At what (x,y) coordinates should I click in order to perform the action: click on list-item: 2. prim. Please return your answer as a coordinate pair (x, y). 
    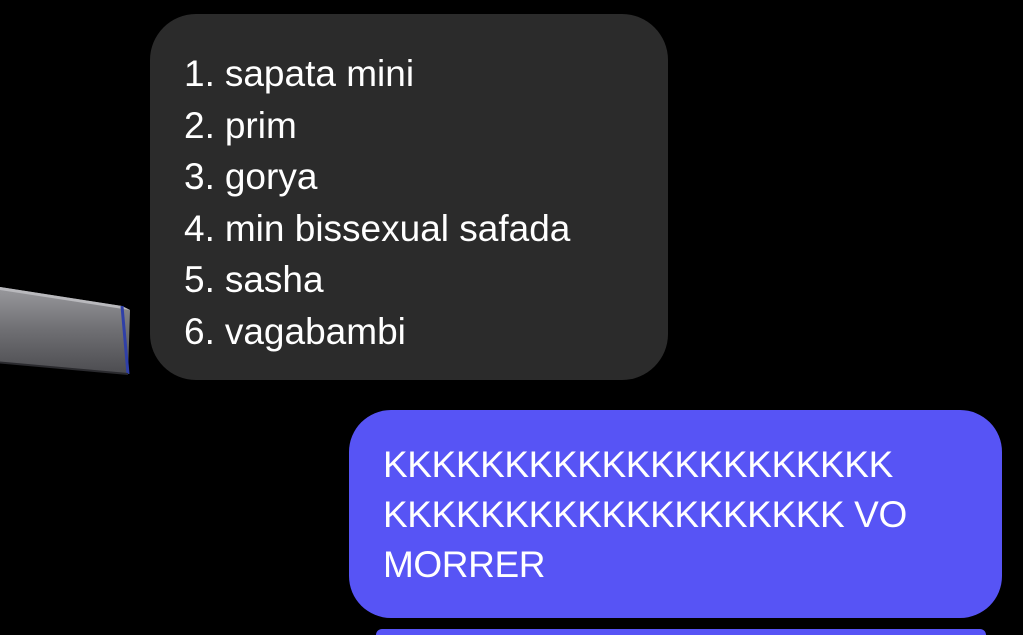
    Looking at the image, I should click on (411, 126).